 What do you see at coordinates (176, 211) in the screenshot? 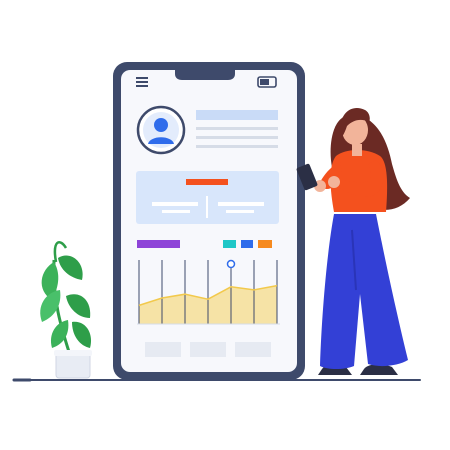
I see `stats-value-left-sub` at bounding box center [176, 211].